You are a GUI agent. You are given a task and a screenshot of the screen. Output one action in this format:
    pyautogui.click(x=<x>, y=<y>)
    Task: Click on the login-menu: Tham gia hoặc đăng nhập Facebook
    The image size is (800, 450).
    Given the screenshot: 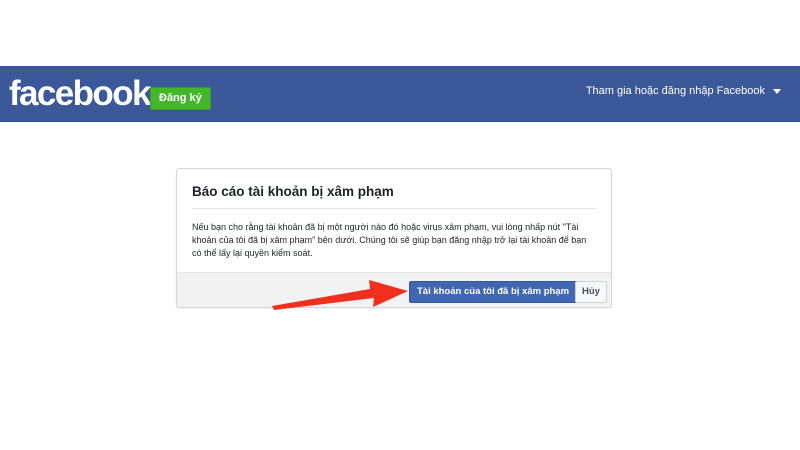 What is the action you would take?
    pyautogui.click(x=683, y=91)
    